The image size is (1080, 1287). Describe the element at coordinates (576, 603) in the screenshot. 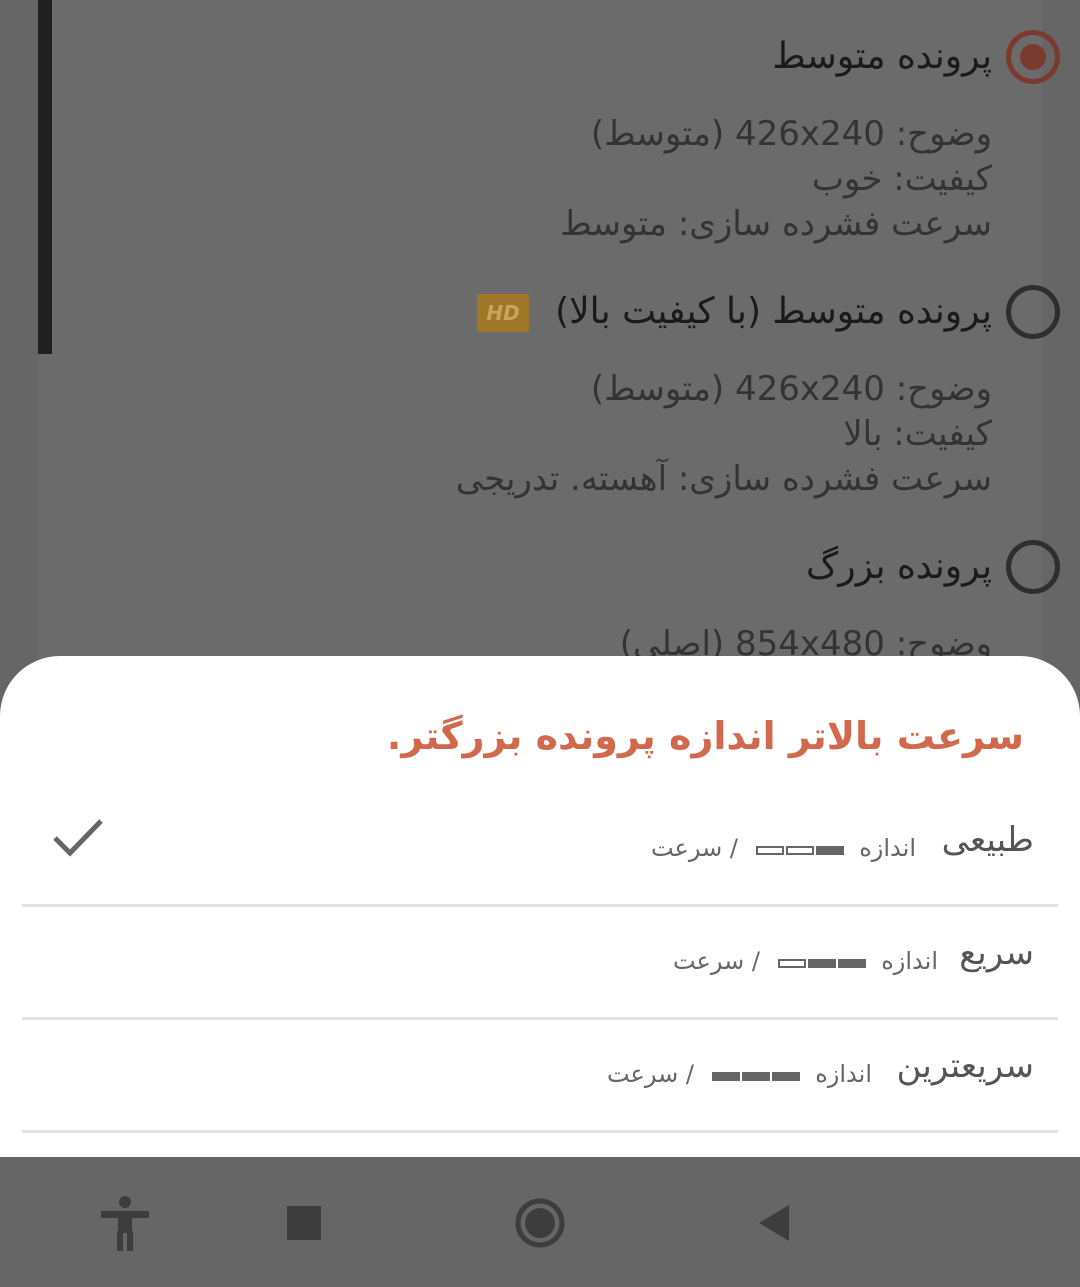

I see `option-large: پرونده بزرگ وضوح: 854x480 (اصلی)` at that location.